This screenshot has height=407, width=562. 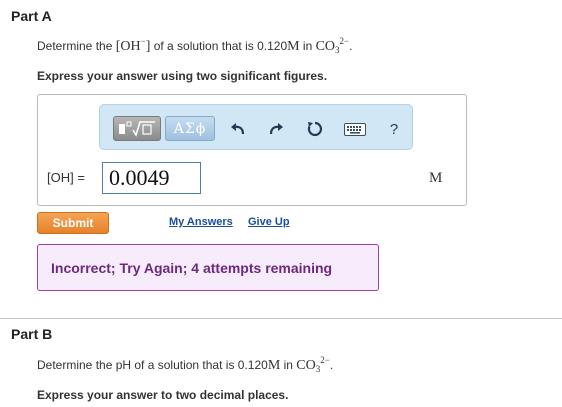 What do you see at coordinates (133, 45) in the screenshot?
I see `hydroxide-formula: [OH−]` at bounding box center [133, 45].